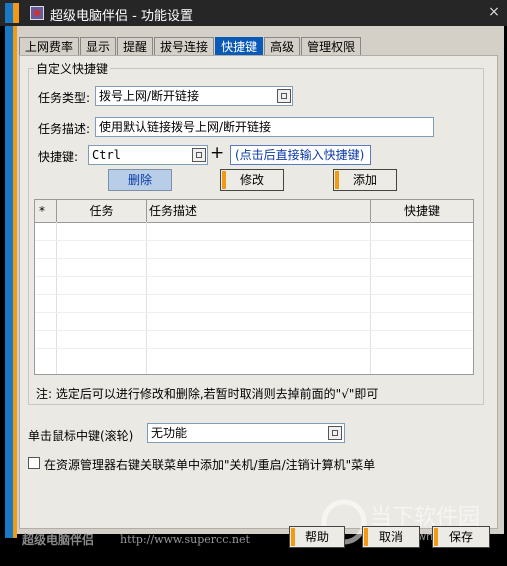  Describe the element at coordinates (264, 127) in the screenshot. I see `task-desc-input: 使用默认链接拨号上网/断开链接` at that location.